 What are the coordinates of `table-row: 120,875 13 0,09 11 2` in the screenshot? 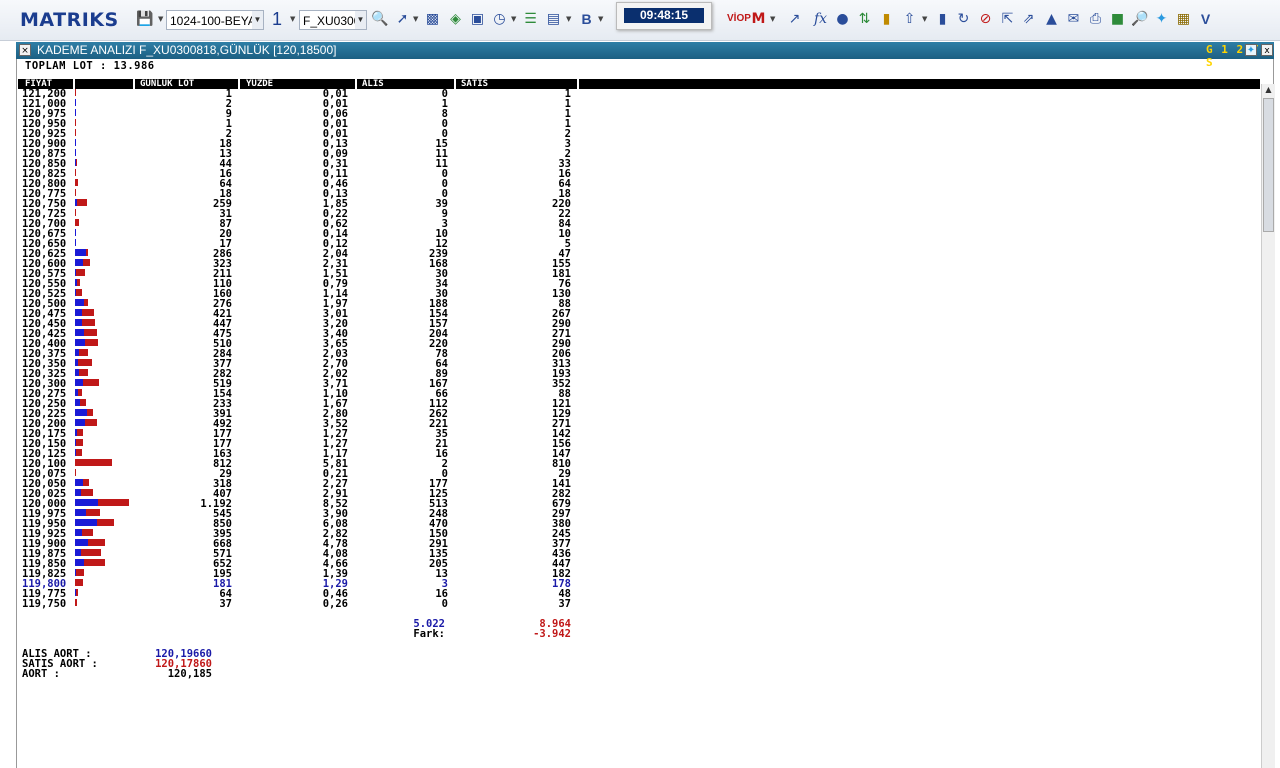 It's located at (298, 154).